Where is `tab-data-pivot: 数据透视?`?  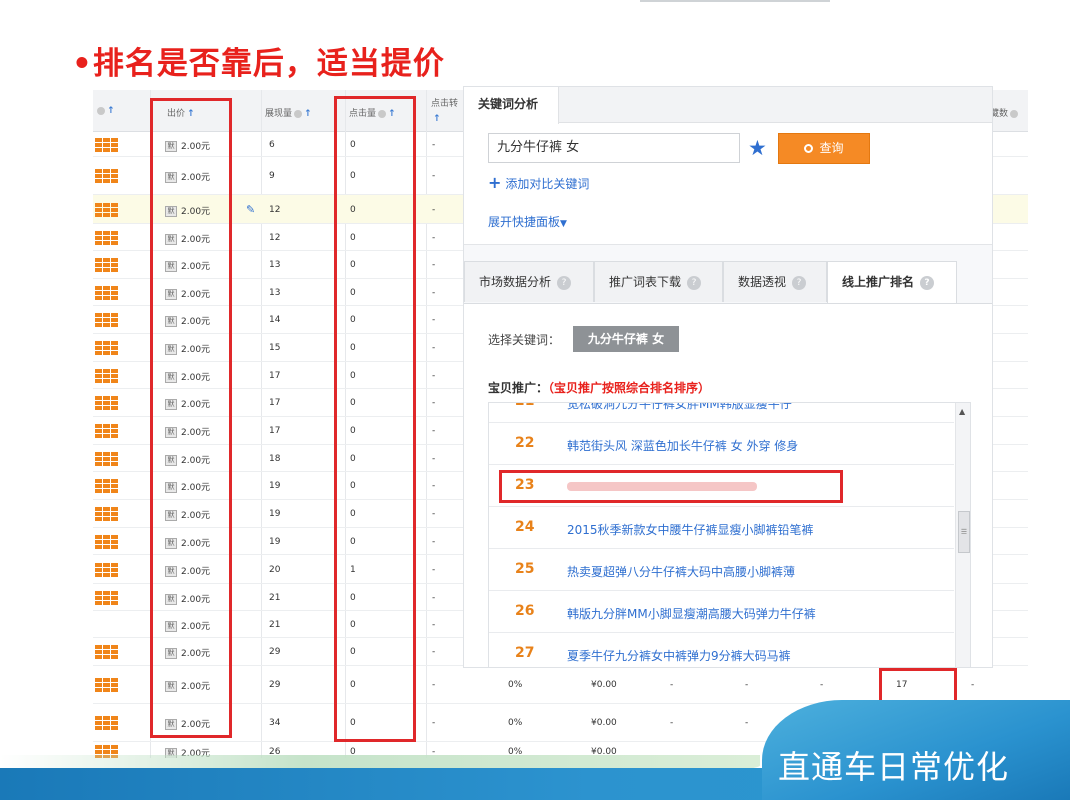 tab-data-pivot: 数据透视? is located at coordinates (775, 281).